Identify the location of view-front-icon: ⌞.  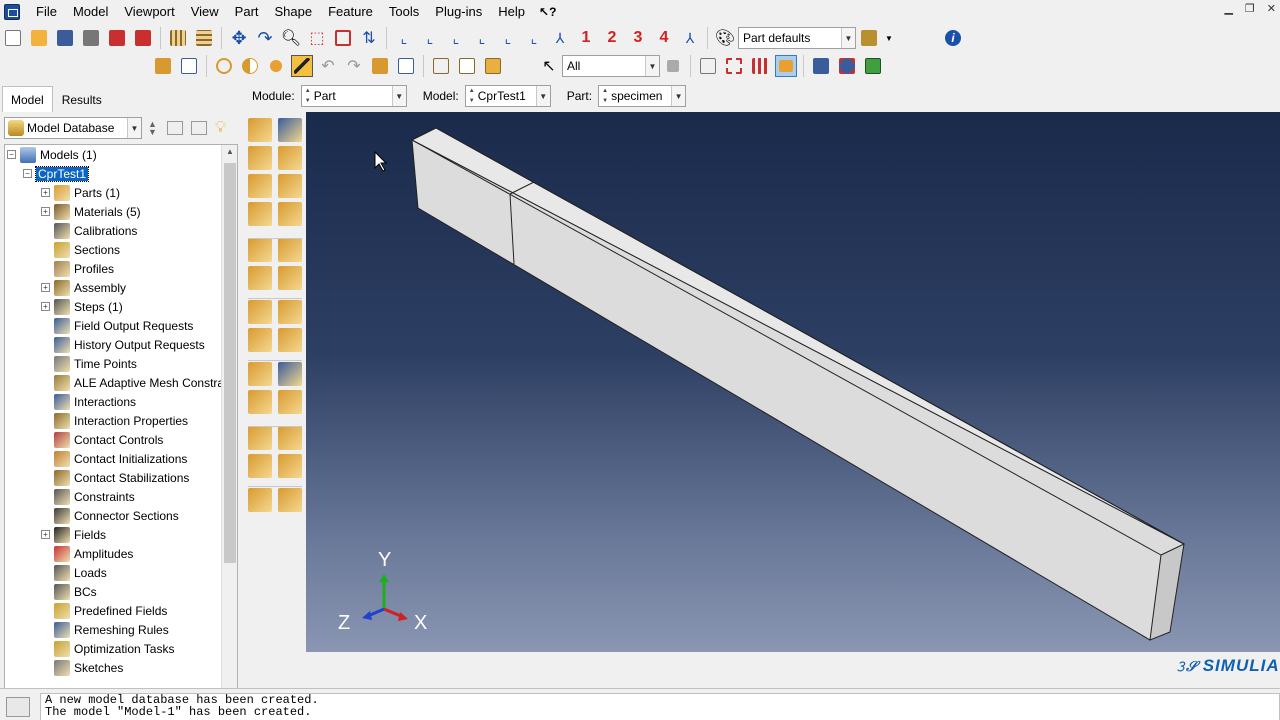
(404, 38).